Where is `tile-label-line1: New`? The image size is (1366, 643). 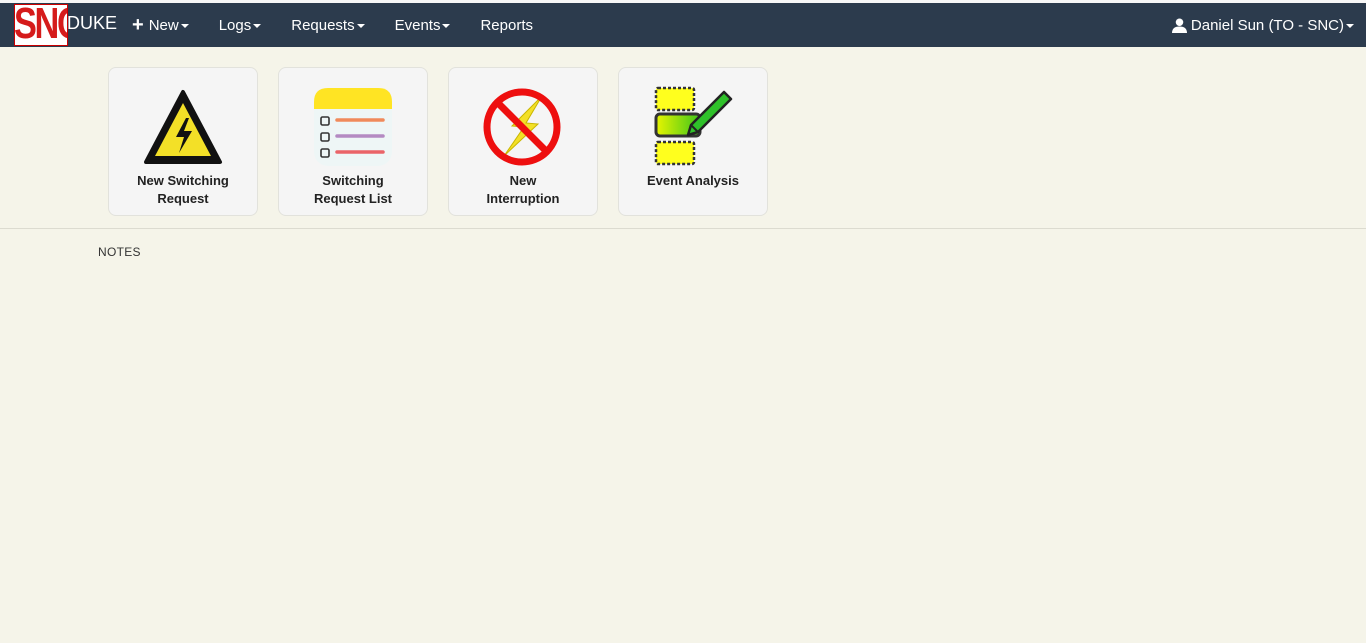 tile-label-line1: New is located at coordinates (523, 180).